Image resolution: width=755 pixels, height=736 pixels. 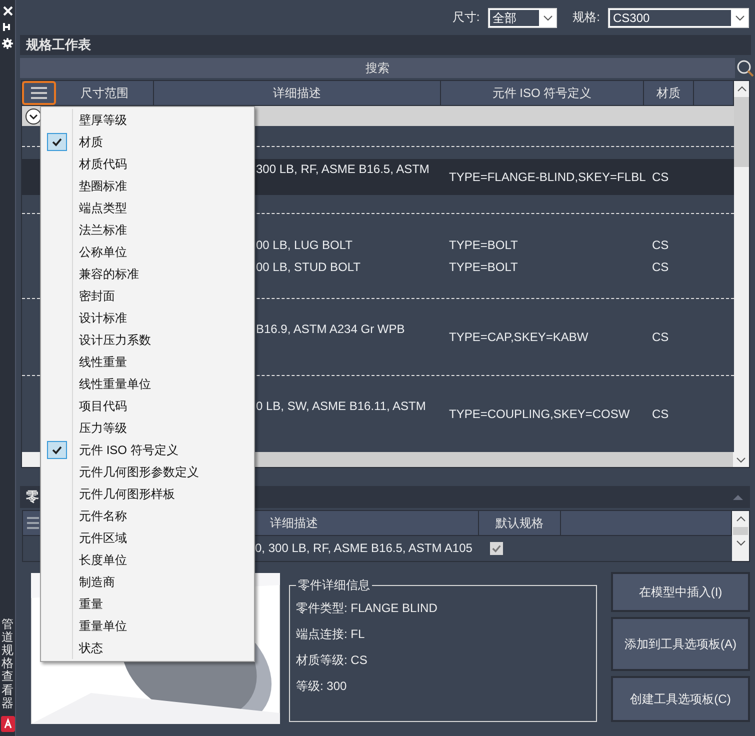 I want to click on detail-text: 材质等级: CS, so click(x=332, y=660).